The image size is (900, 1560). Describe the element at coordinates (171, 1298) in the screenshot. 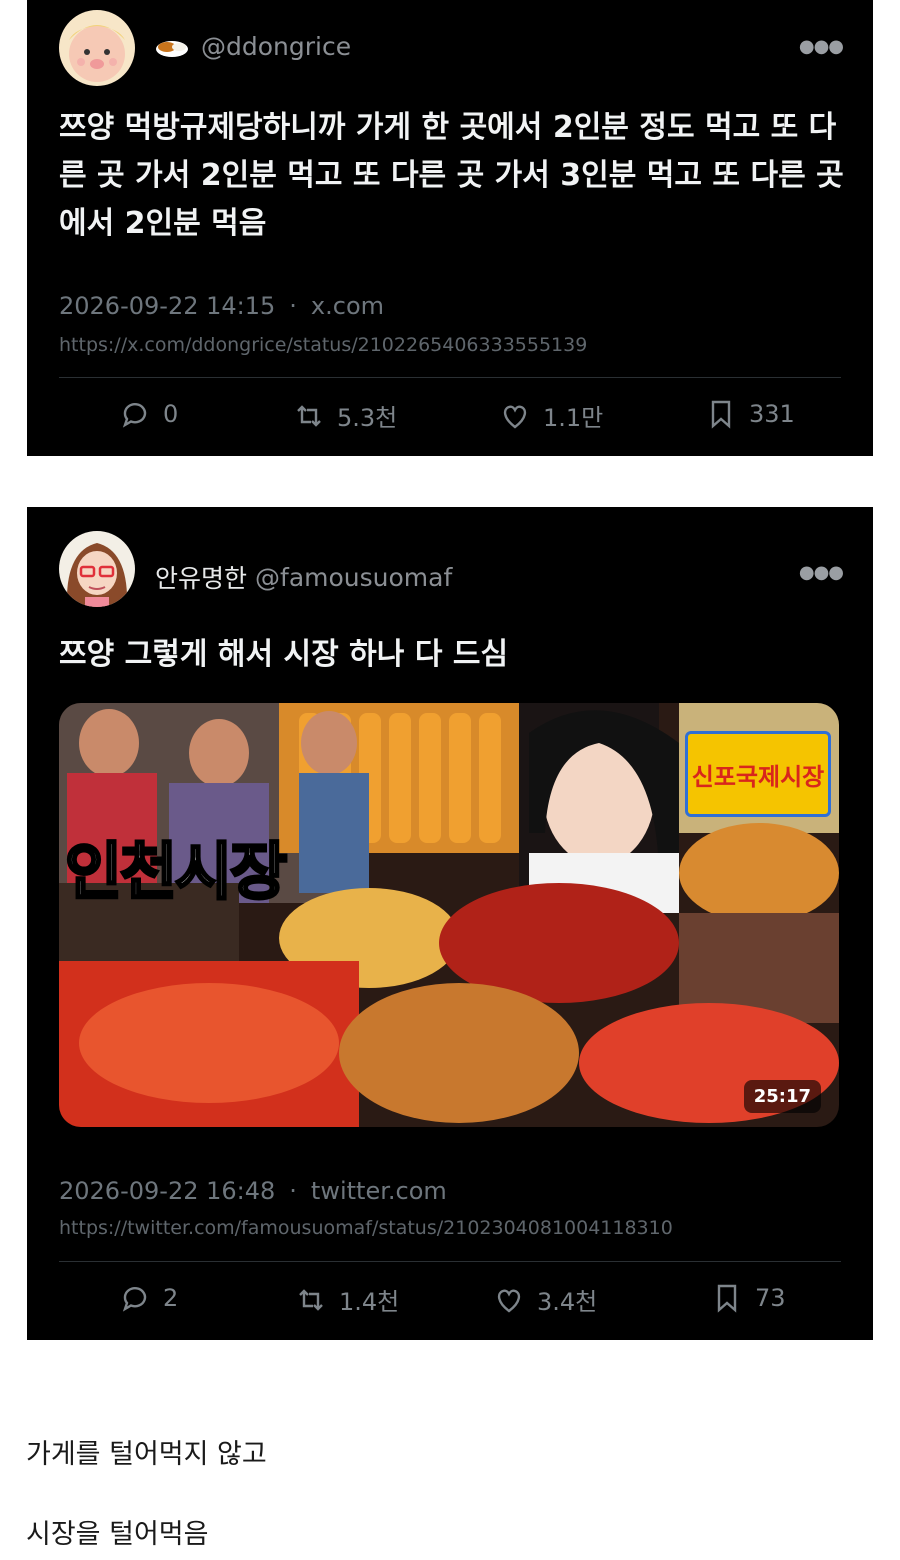

I see `reply-count: 2` at that location.